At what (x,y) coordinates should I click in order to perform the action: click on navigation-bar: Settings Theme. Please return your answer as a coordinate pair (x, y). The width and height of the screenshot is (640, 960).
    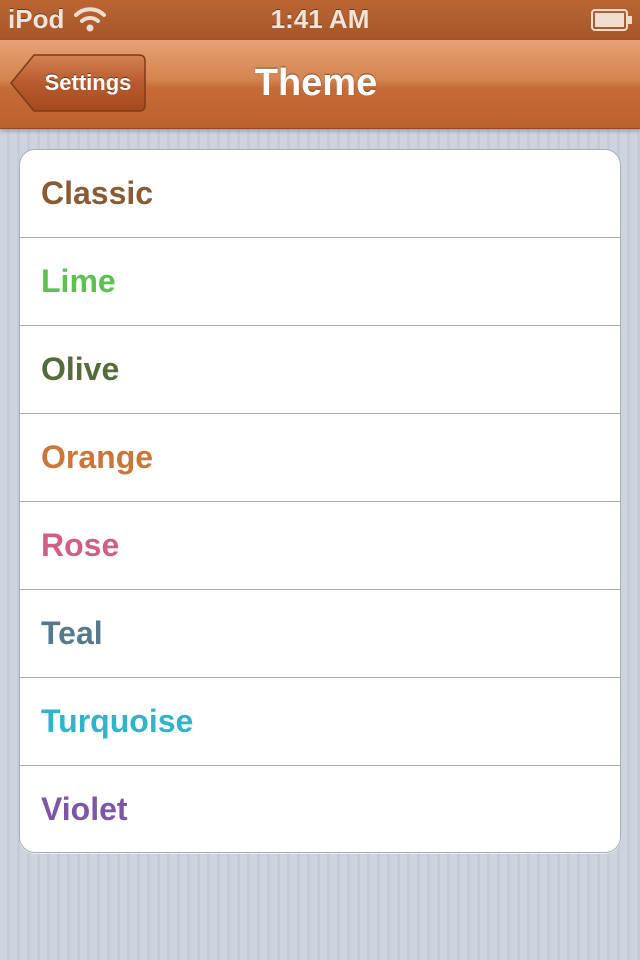
    Looking at the image, I should click on (320, 84).